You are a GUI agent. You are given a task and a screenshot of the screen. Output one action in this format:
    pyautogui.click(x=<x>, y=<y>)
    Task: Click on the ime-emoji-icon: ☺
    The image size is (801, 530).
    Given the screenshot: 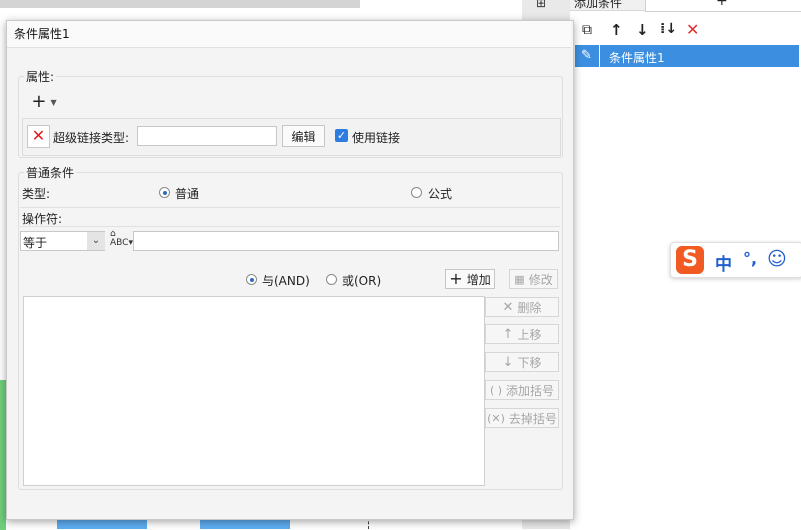 What is the action you would take?
    pyautogui.click(x=777, y=259)
    